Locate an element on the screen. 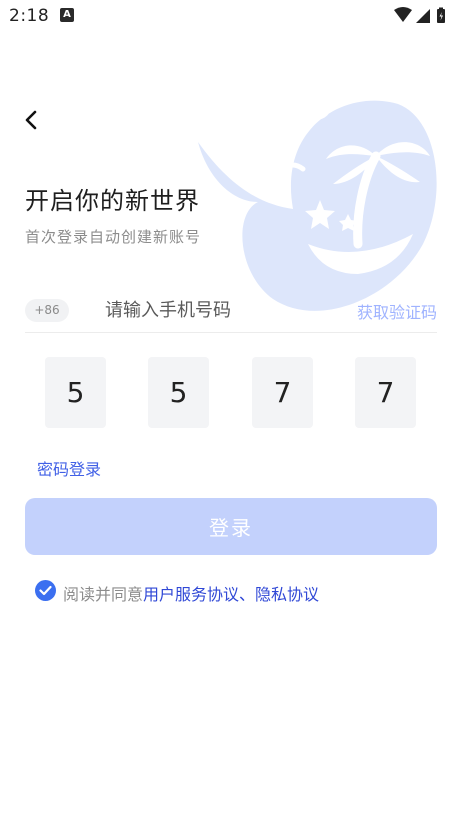 This screenshot has width=460, height=819. privacy-policy-link: 隐私协议 is located at coordinates (287, 594).